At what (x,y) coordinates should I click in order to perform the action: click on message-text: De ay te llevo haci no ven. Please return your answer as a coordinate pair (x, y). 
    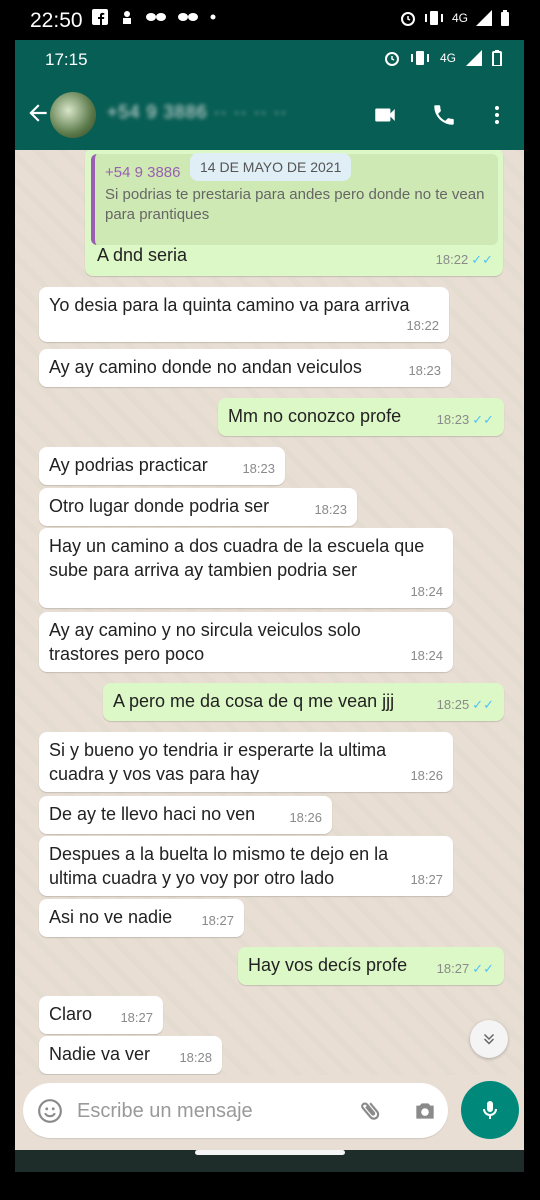
    Looking at the image, I should click on (152, 814).